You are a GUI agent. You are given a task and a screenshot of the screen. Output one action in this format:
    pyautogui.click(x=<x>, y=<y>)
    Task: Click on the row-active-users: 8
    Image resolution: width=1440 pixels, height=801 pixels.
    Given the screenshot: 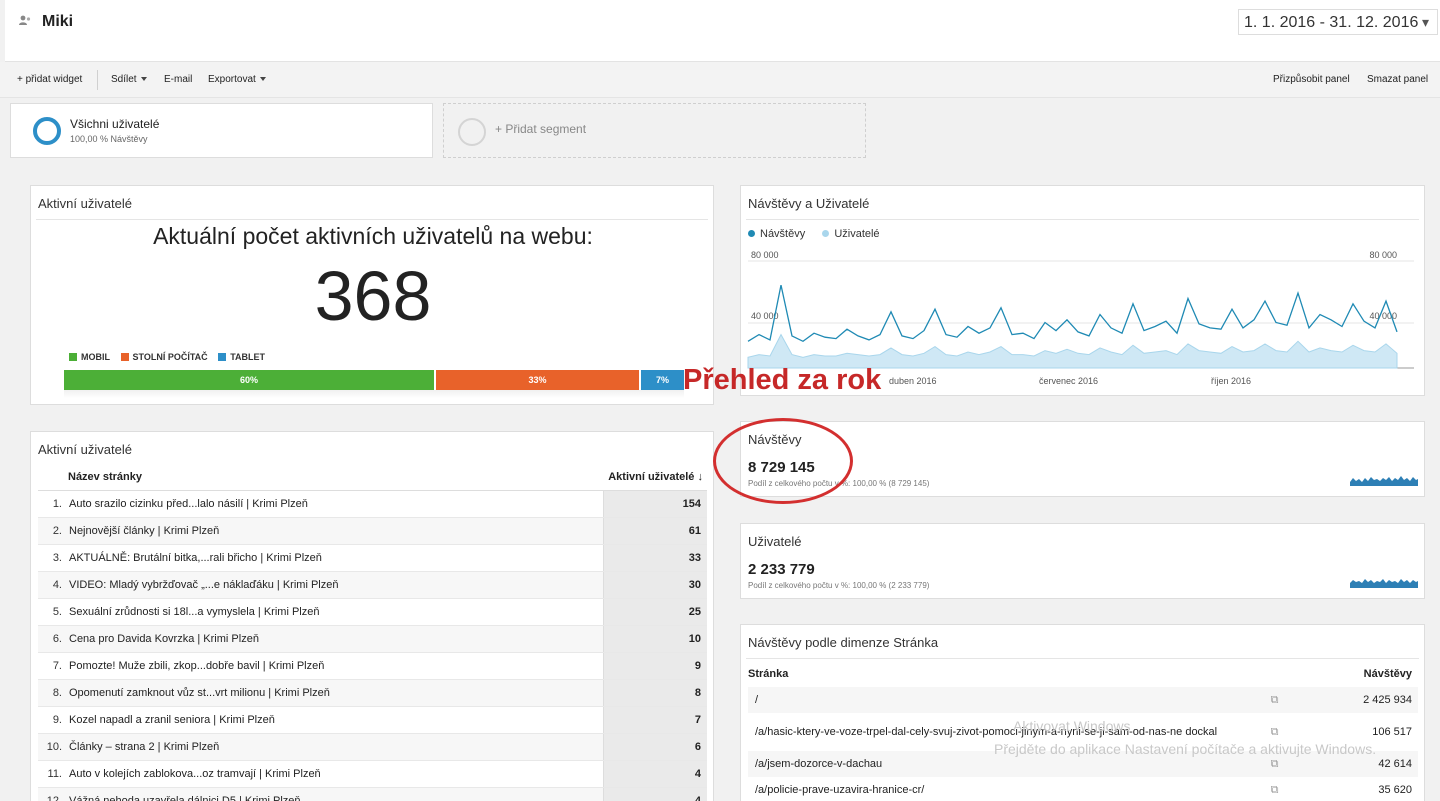 What is the action you would take?
    pyautogui.click(x=654, y=693)
    